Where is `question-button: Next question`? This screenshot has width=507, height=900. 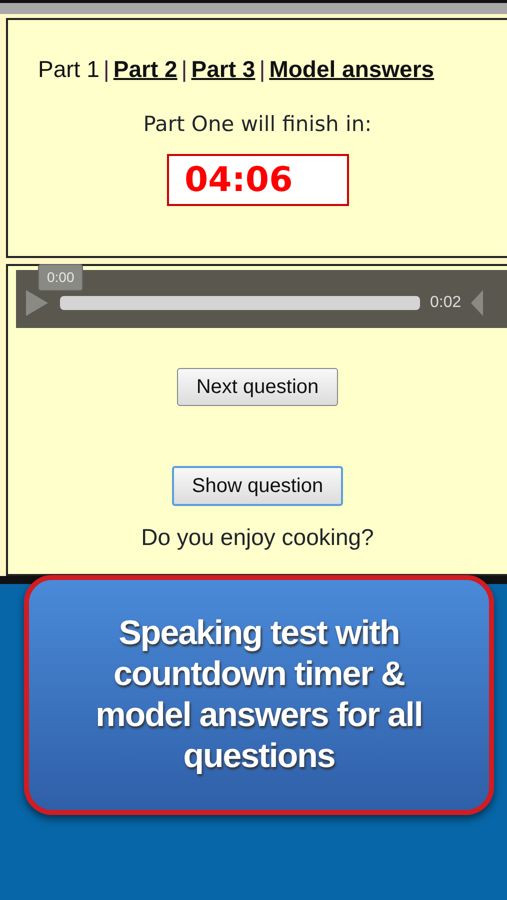 question-button: Next question is located at coordinates (257, 387).